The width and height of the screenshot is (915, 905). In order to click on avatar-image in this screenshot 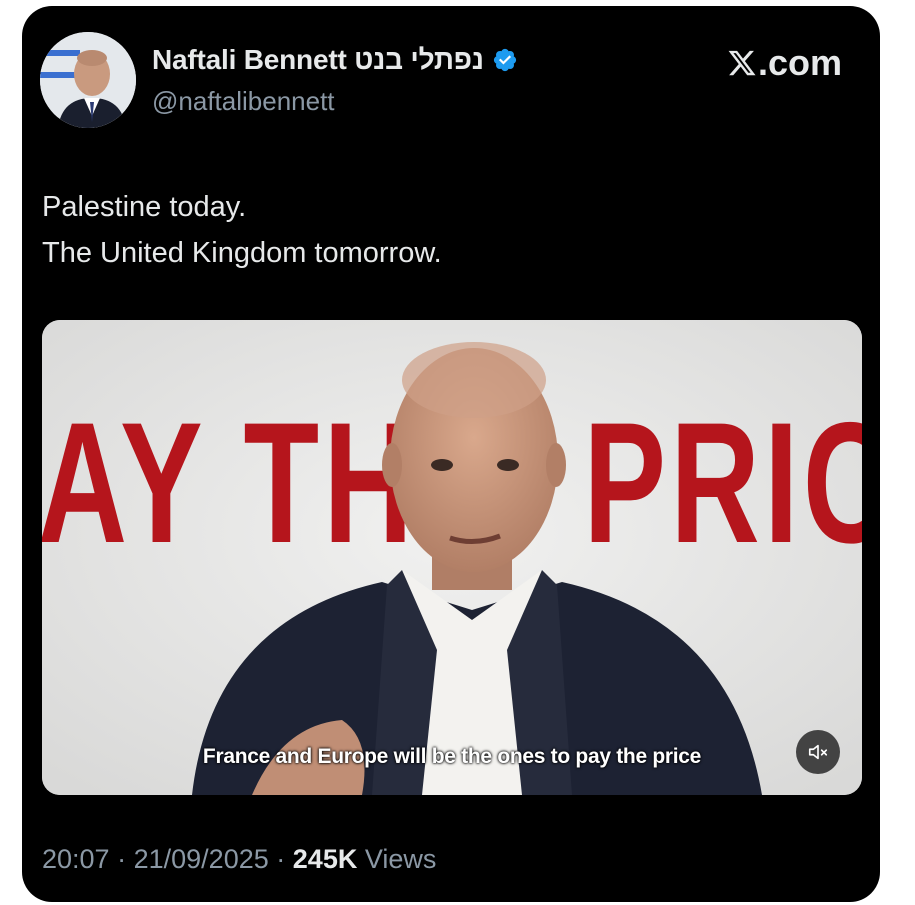, I will do `click(88, 80)`.